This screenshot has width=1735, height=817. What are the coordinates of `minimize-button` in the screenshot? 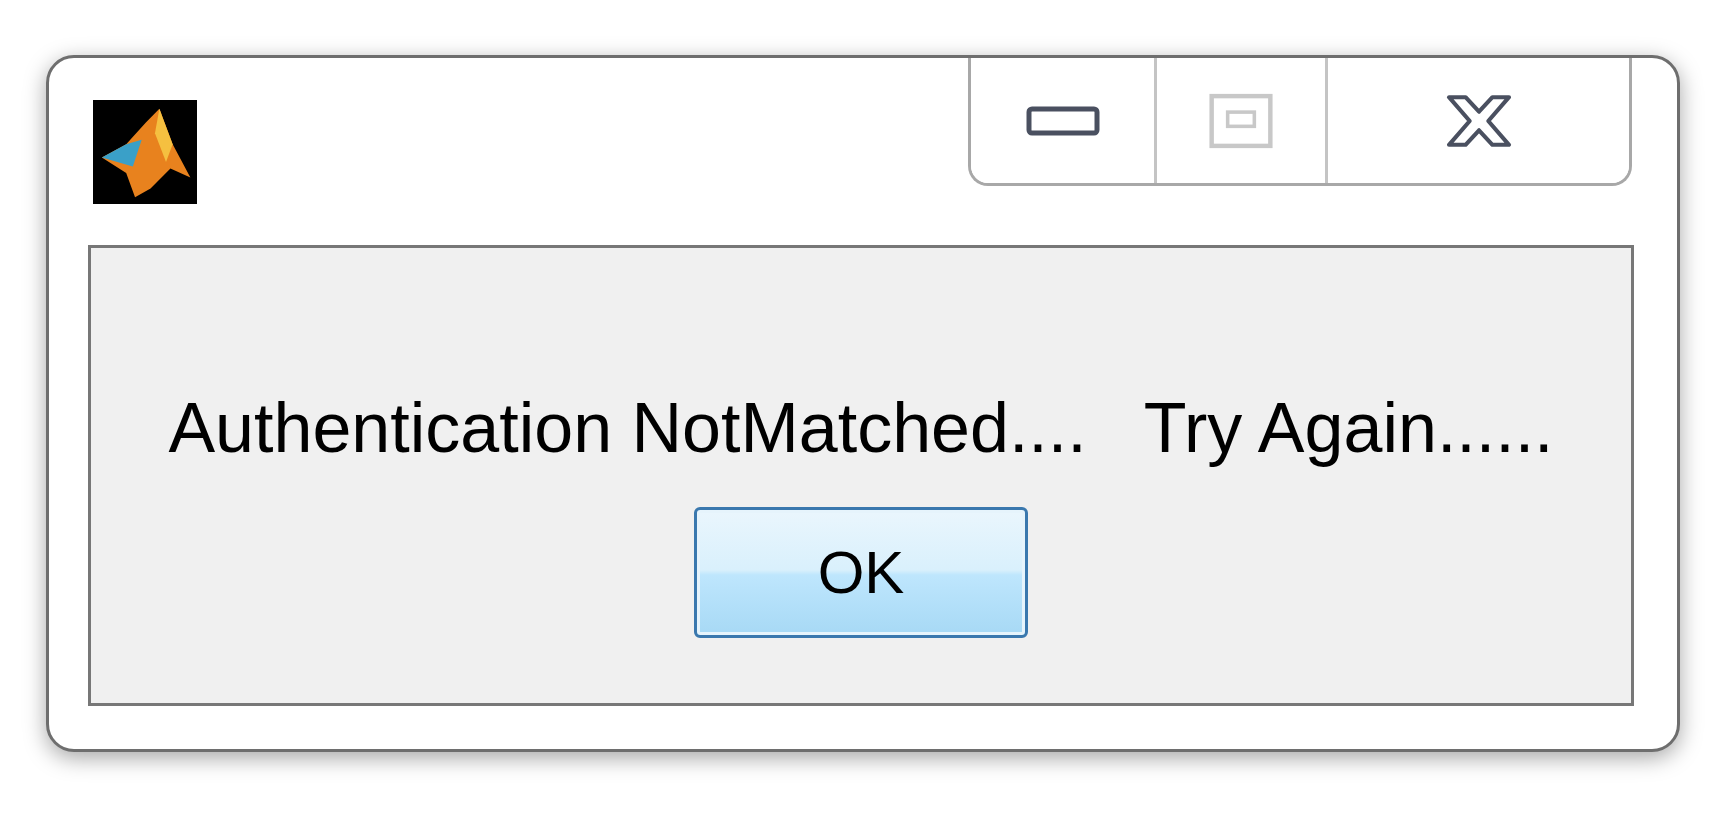 It's located at (1062, 120).